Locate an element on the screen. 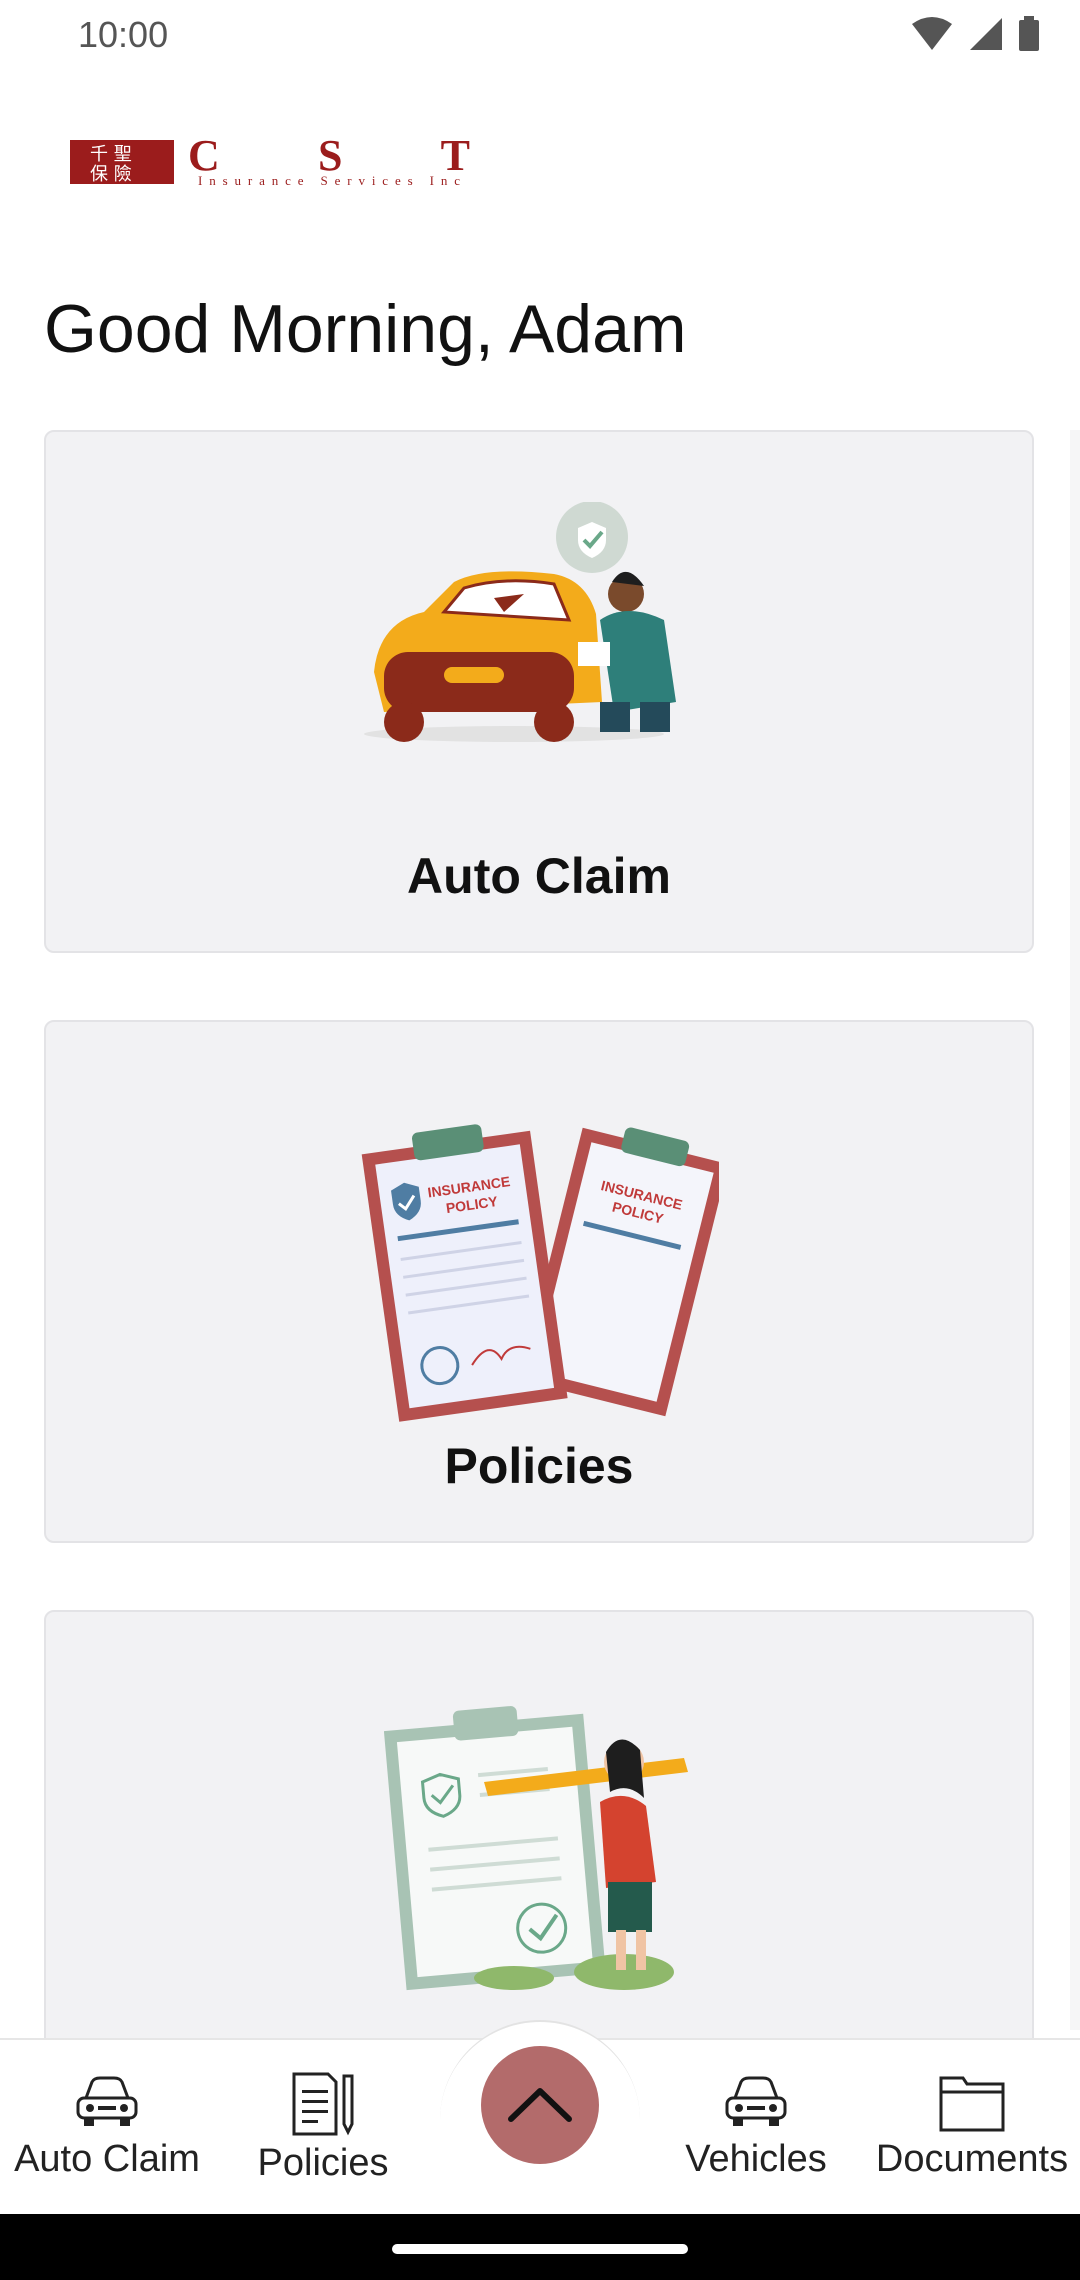 Image resolution: width=1080 pixels, height=2280 pixels. company-logo: 千 聖 保 險 CST Insurance Services Inc is located at coordinates (270, 163).